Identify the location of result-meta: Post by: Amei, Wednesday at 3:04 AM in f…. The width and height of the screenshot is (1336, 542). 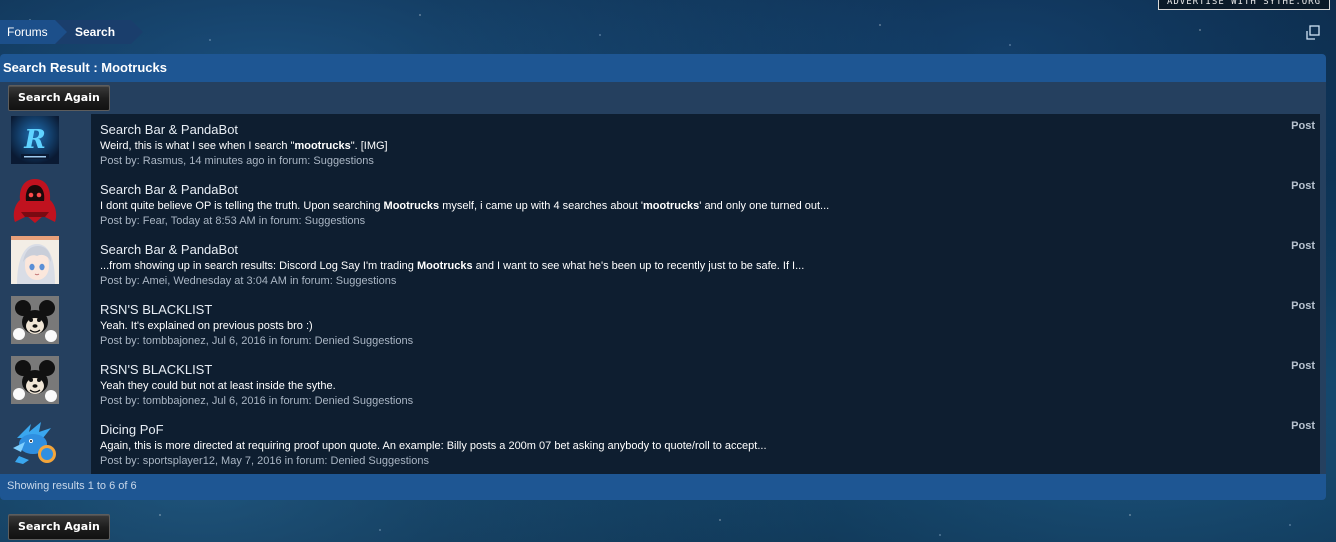
(248, 281).